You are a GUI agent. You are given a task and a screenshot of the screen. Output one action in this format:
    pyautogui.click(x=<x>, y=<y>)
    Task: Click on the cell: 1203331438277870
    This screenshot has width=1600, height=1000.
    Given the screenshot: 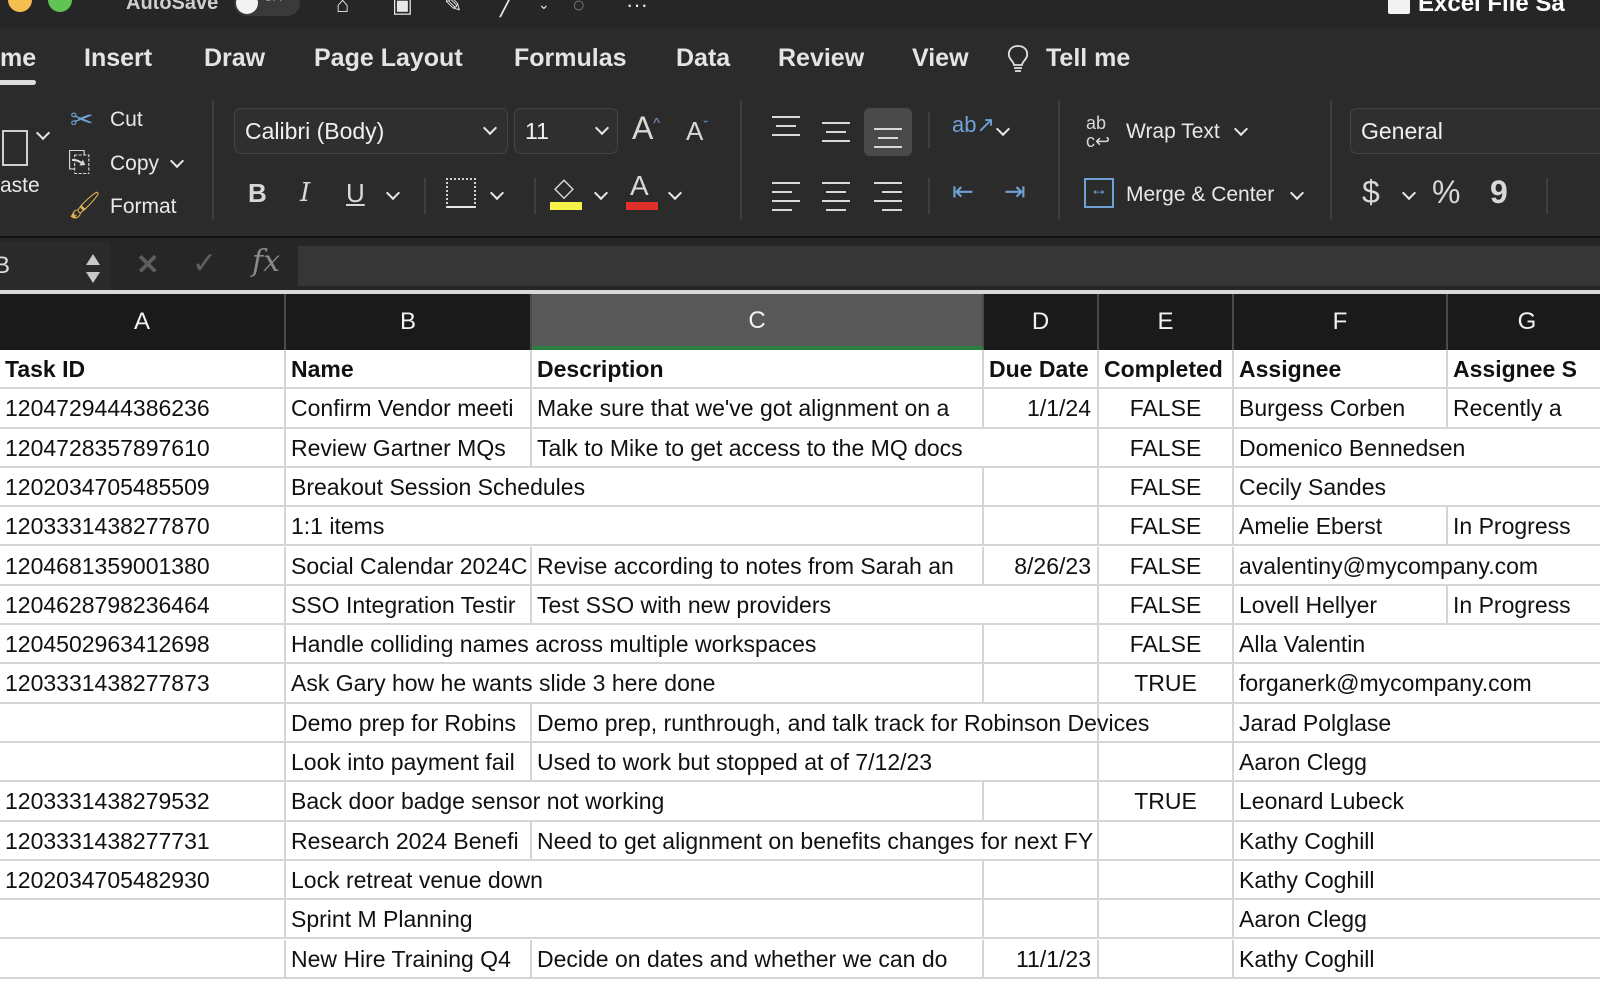 What is the action you would take?
    pyautogui.click(x=143, y=526)
    